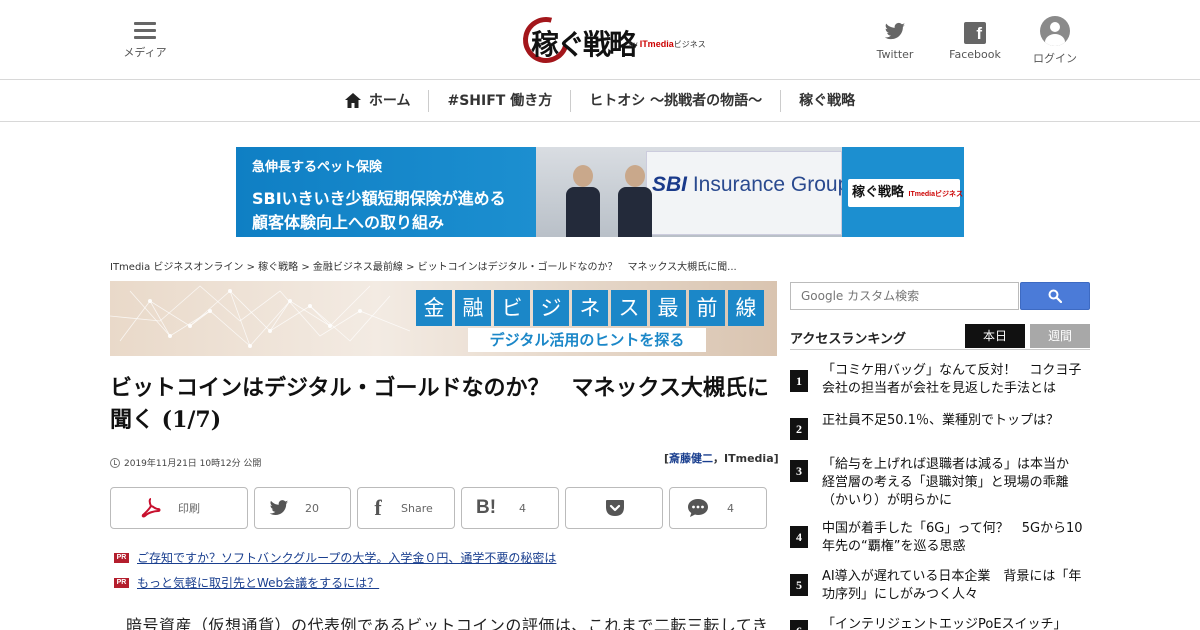 The height and width of the screenshot is (630, 1200). What do you see at coordinates (510, 508) in the screenshot?
I see `hatena-bookmark-button: B! 4` at bounding box center [510, 508].